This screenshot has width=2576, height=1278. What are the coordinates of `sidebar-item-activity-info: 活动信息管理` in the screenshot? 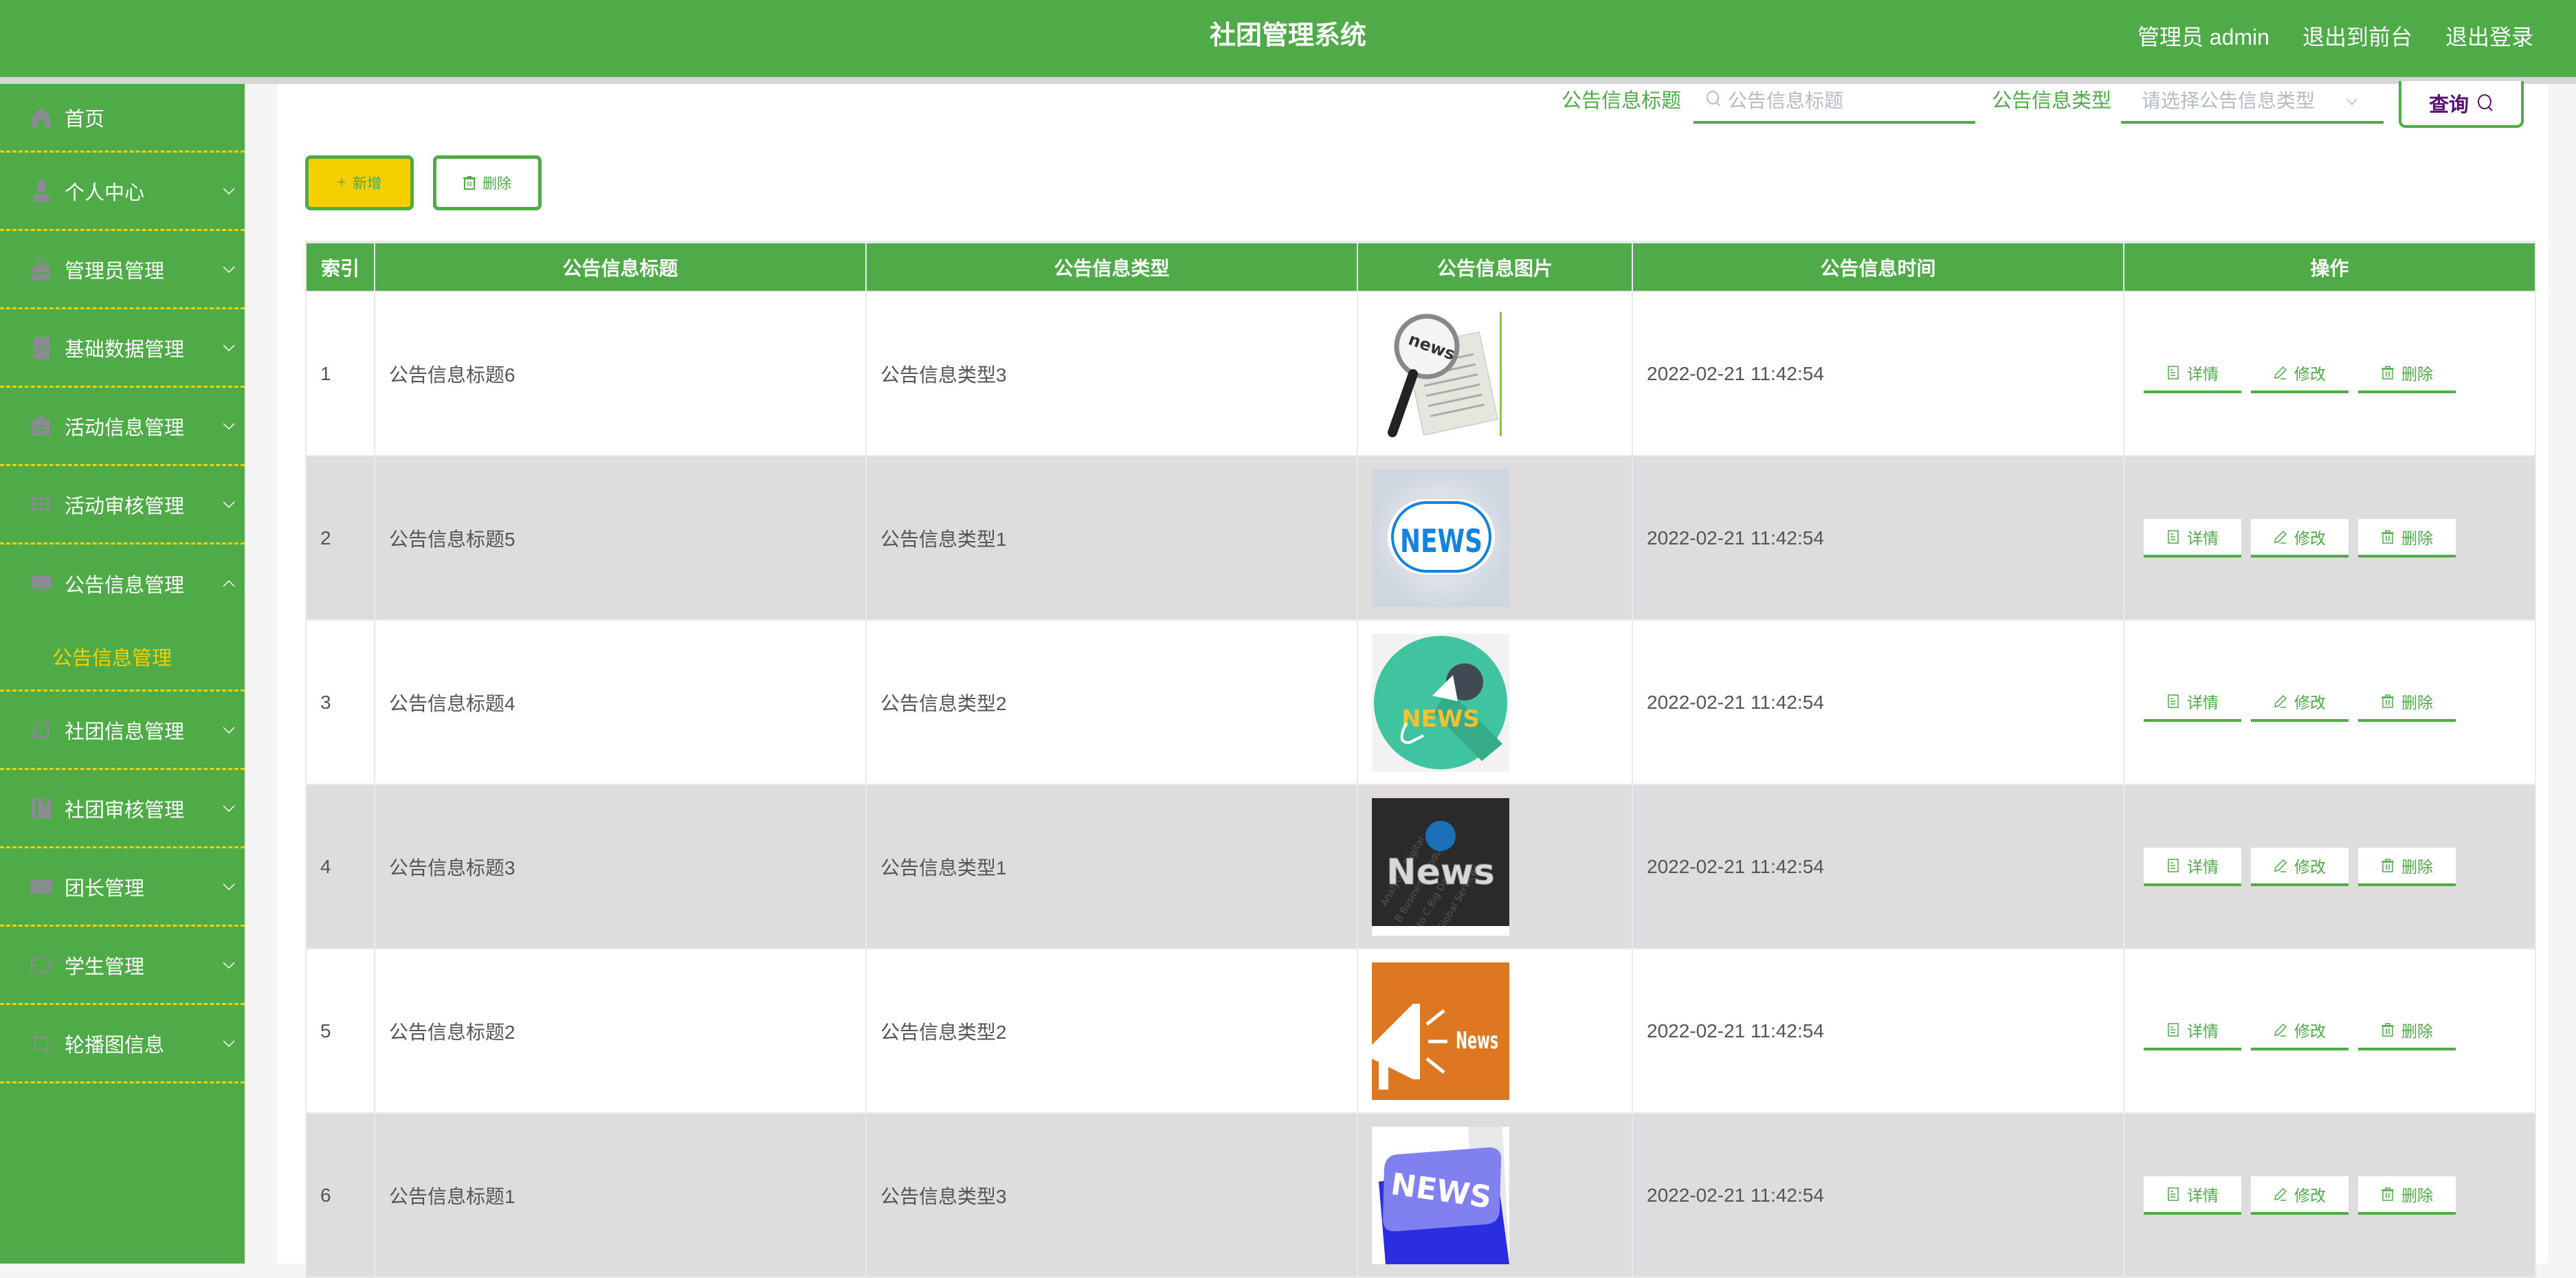 It's located at (122, 427).